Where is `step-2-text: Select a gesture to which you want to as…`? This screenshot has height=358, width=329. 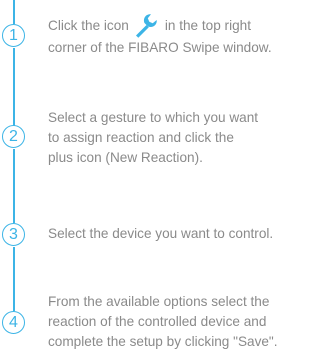
step-2-text: Select a gesture to which you want to as… is located at coordinates (188, 138).